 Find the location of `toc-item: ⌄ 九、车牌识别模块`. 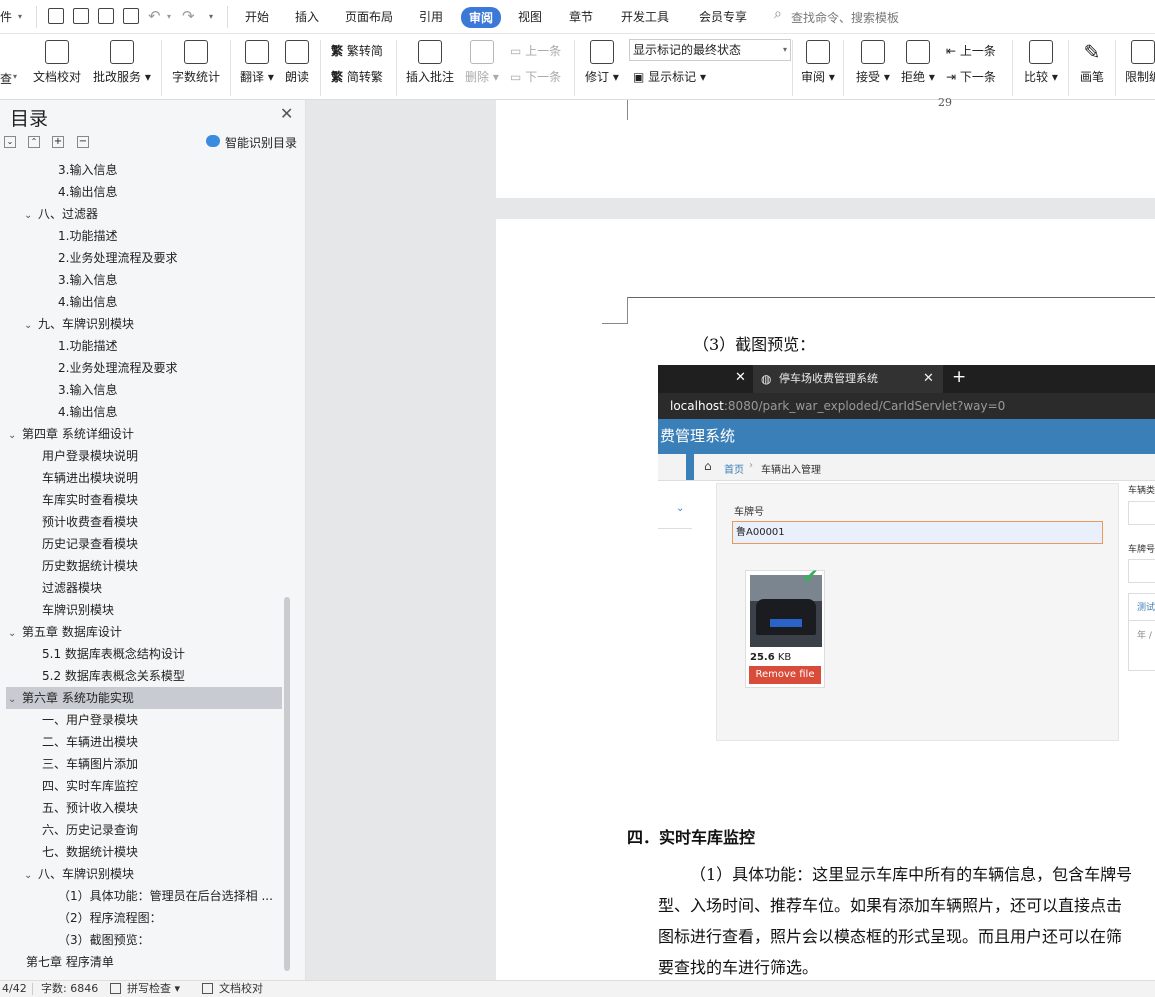

toc-item: ⌄ 九、车牌识别模块 is located at coordinates (79, 324).